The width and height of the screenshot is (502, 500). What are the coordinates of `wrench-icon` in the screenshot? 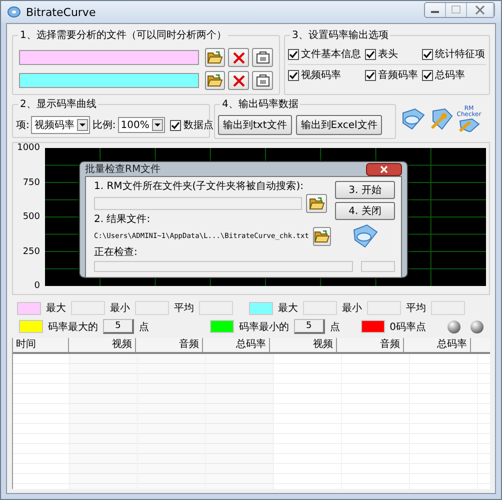 It's located at (441, 119).